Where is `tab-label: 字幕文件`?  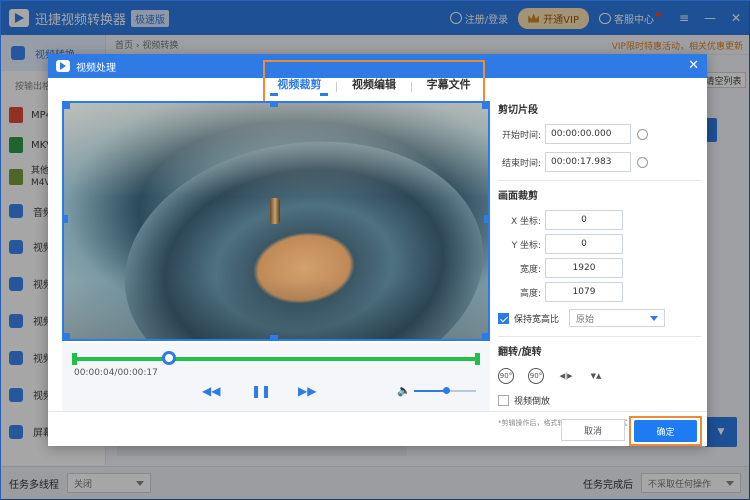 tab-label: 字幕文件 is located at coordinates (448, 84).